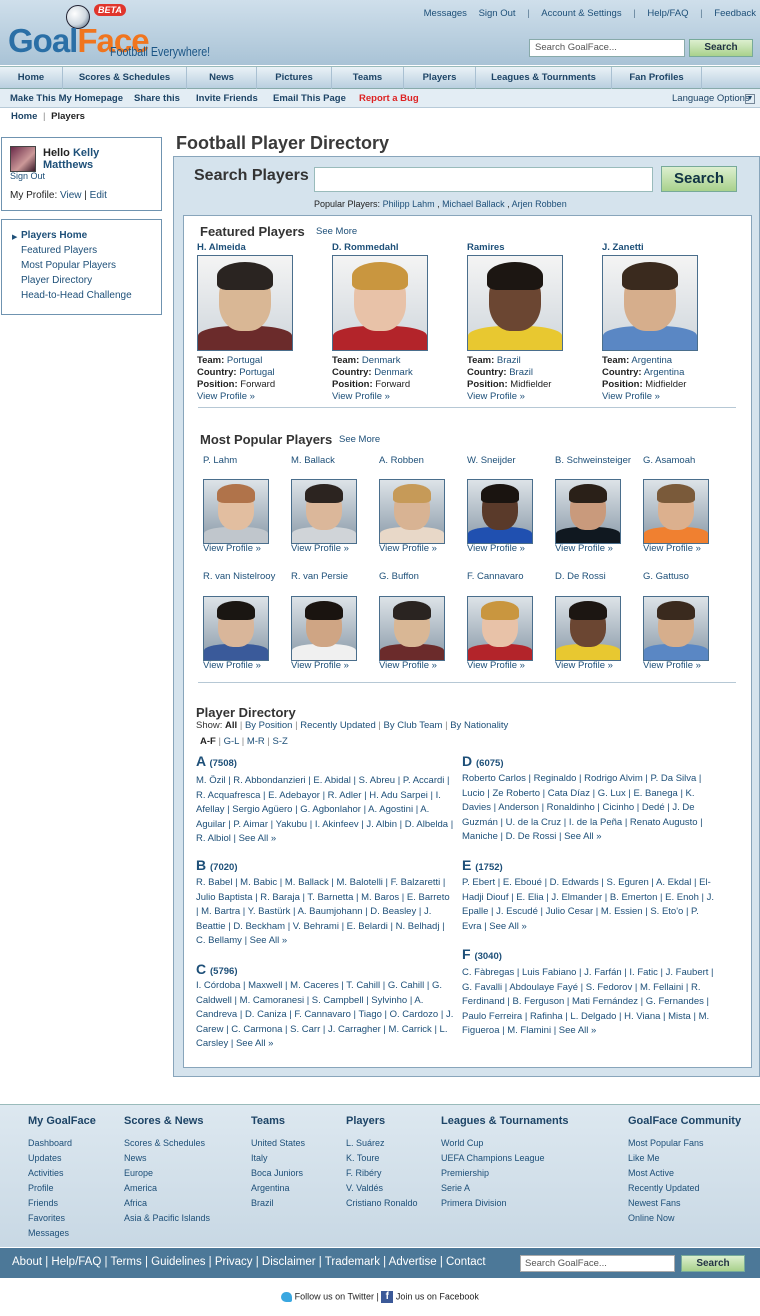  What do you see at coordinates (419, 460) in the screenshot?
I see `popular-player-name: A. Robben` at bounding box center [419, 460].